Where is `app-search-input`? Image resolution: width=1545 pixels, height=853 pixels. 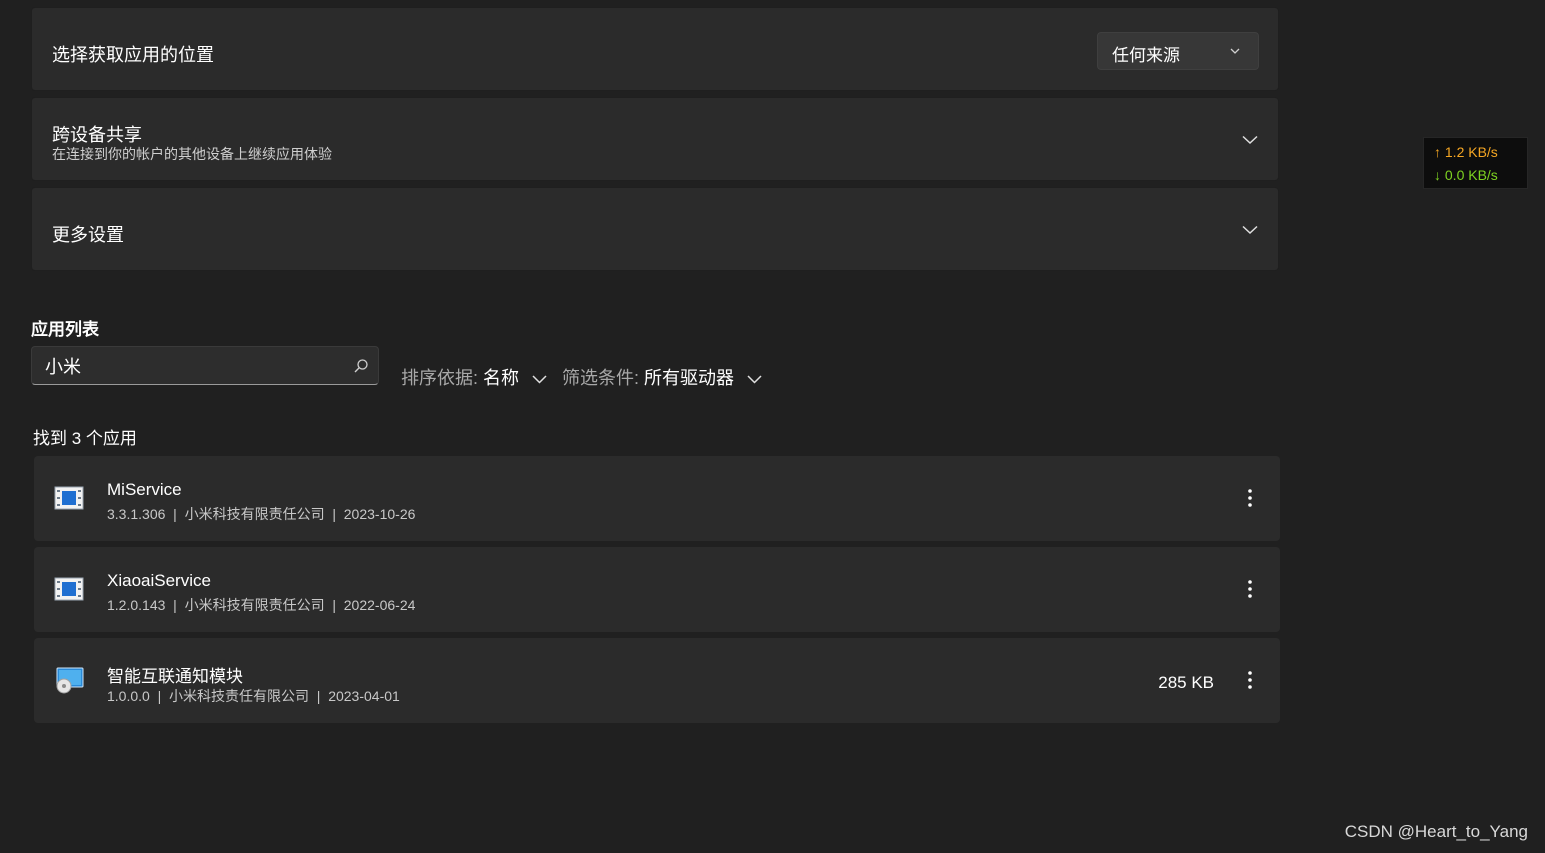 app-search-input is located at coordinates (195, 366).